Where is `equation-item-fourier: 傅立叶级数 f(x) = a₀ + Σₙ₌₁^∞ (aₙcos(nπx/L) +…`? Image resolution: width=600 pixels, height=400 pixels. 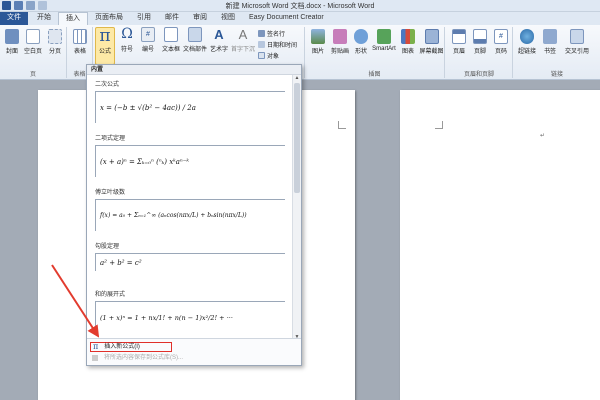 equation-item-fourier: 傅立叶级数 f(x) = a₀ + Σₙ₌₁^∞ (aₙcos(nπx/L) +… is located at coordinates (190, 209).